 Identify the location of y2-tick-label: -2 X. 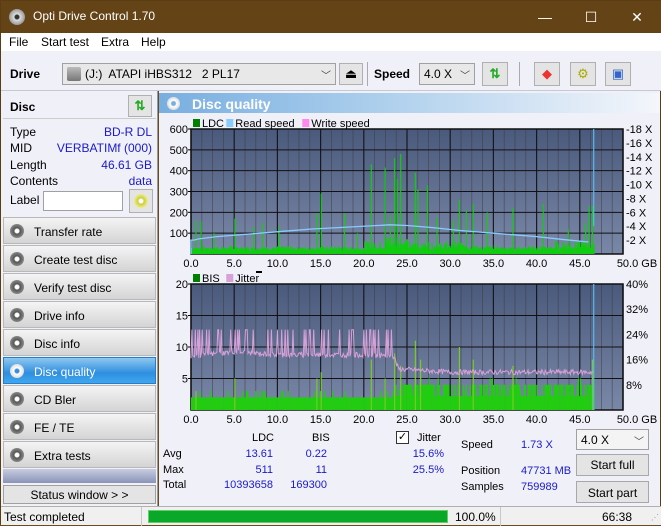
(636, 241).